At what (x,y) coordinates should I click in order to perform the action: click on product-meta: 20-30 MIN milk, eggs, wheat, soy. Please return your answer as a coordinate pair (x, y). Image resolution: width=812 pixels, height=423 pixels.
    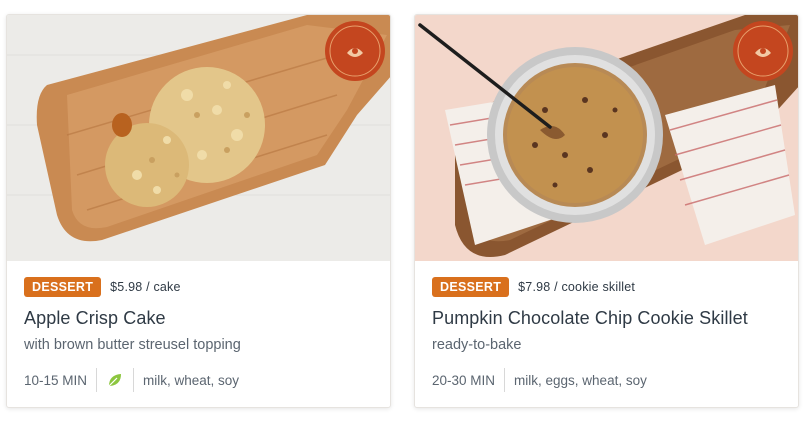
    Looking at the image, I should click on (539, 380).